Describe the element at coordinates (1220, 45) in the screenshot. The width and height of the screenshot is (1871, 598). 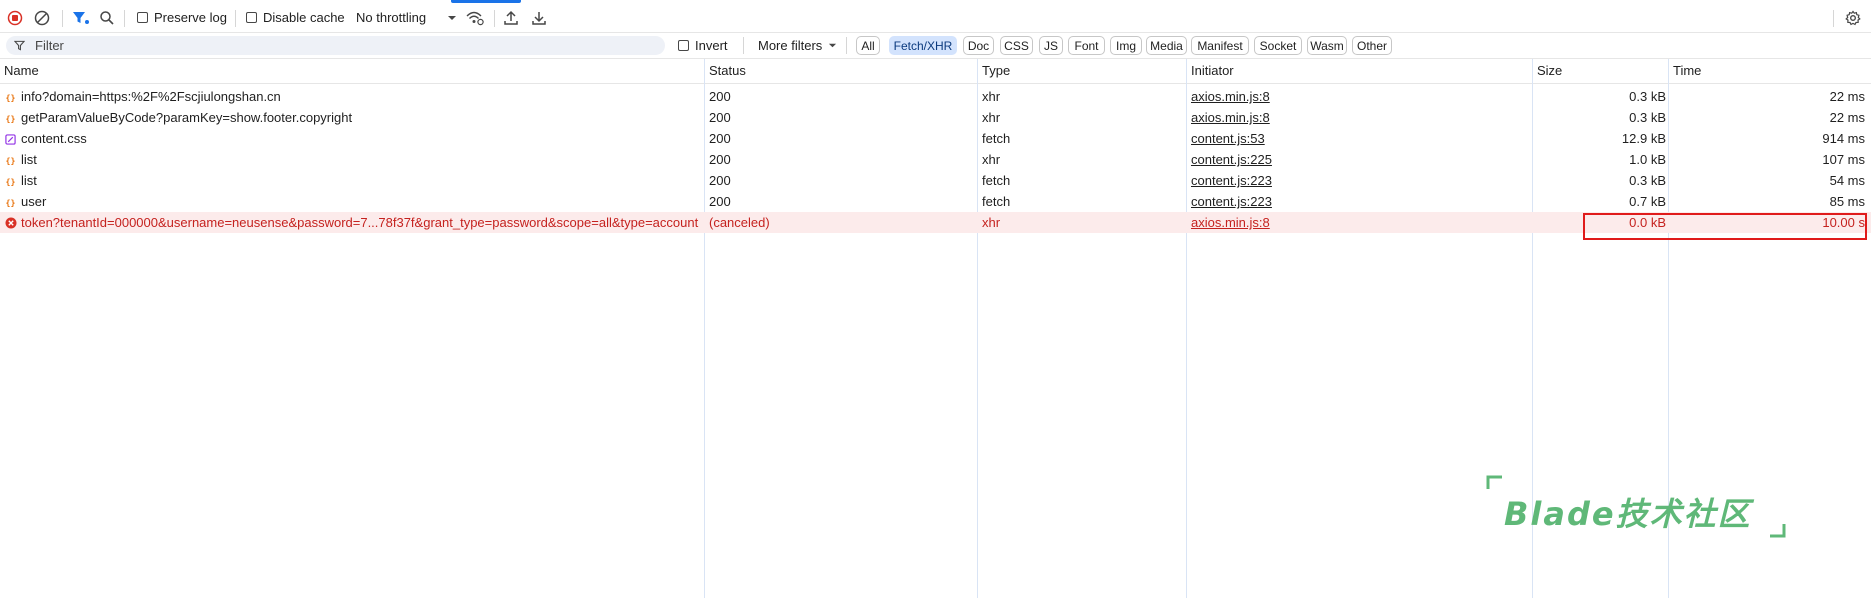
I see `type-filter-manifest: Manifest` at that location.